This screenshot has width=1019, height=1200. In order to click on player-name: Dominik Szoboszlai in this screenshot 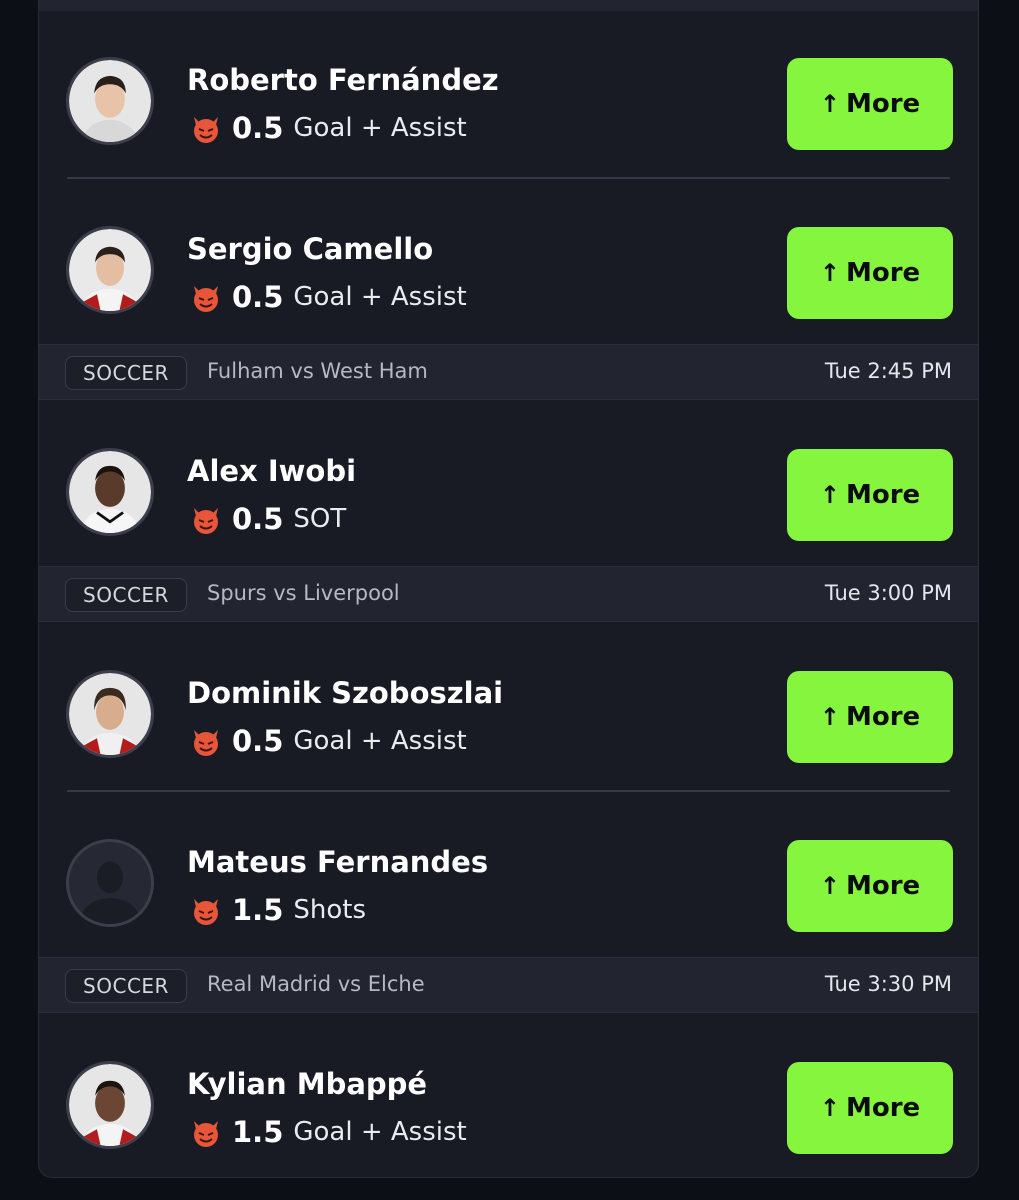, I will do `click(345, 693)`.